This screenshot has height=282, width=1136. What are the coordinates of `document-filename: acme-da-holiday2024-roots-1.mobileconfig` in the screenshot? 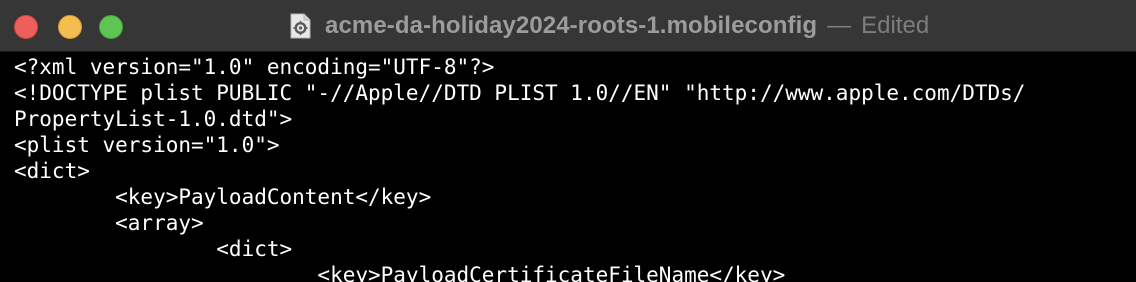 It's located at (571, 25).